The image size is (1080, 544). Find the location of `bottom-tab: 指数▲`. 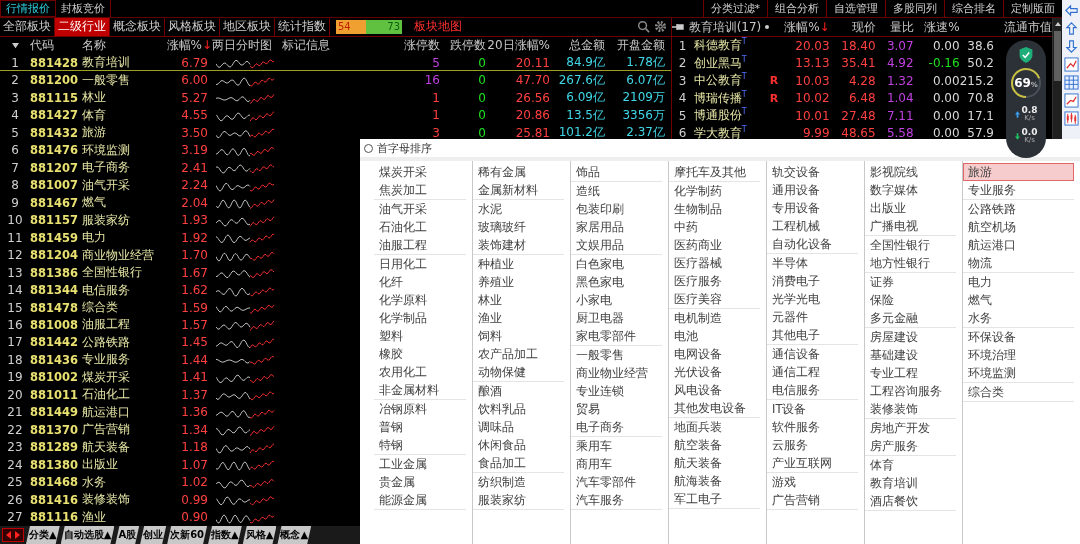

bottom-tab: 指数▲ is located at coordinates (225, 535).